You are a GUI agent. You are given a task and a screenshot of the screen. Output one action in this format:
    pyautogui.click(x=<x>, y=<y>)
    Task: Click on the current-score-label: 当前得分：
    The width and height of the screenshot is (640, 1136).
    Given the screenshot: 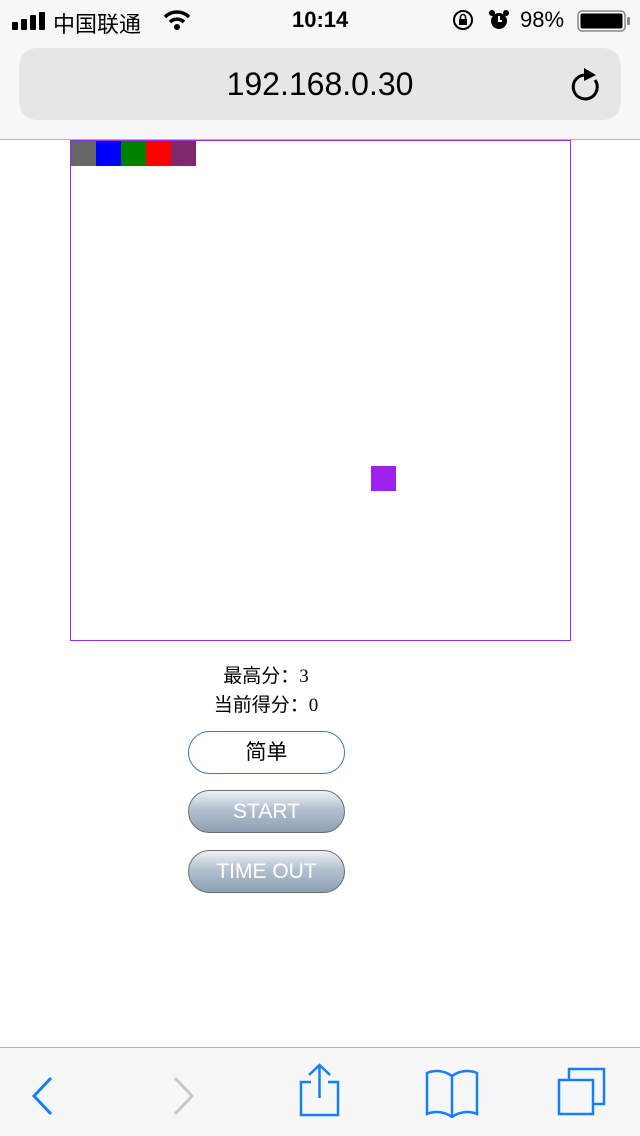 What is the action you would take?
    pyautogui.click(x=261, y=705)
    